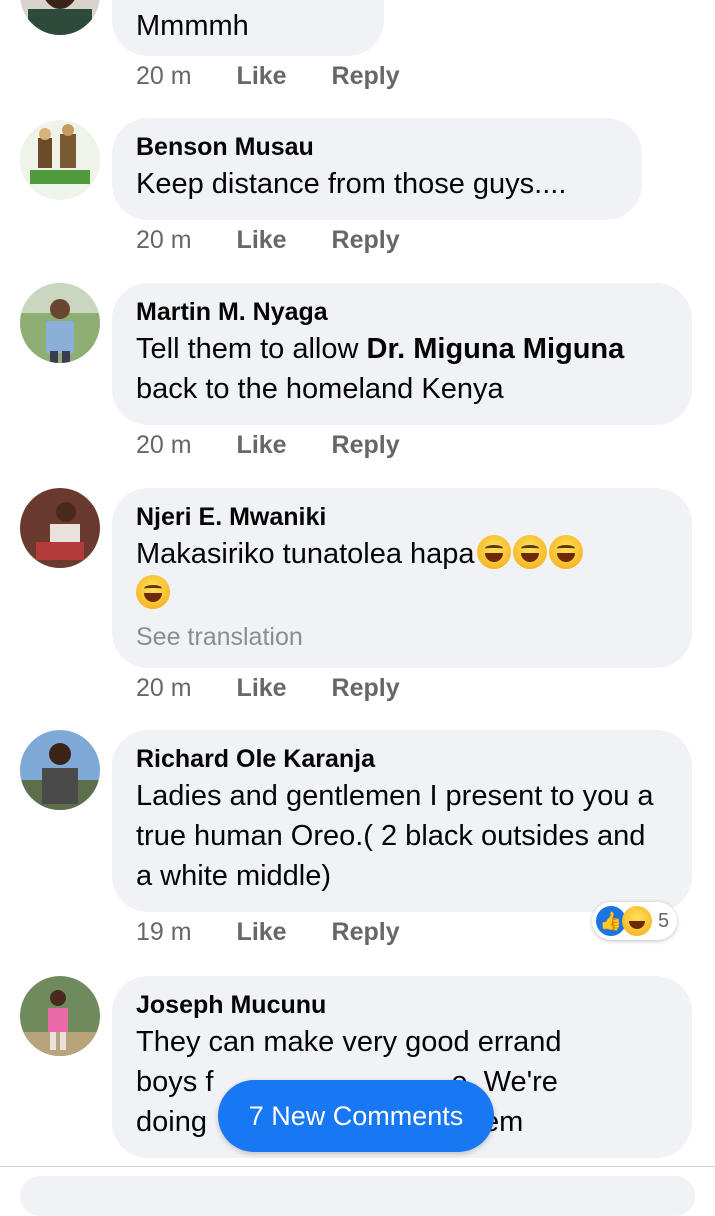  Describe the element at coordinates (496, 349) in the screenshot. I see `comment-text-bold: Dr. Miguna Miguna` at that location.